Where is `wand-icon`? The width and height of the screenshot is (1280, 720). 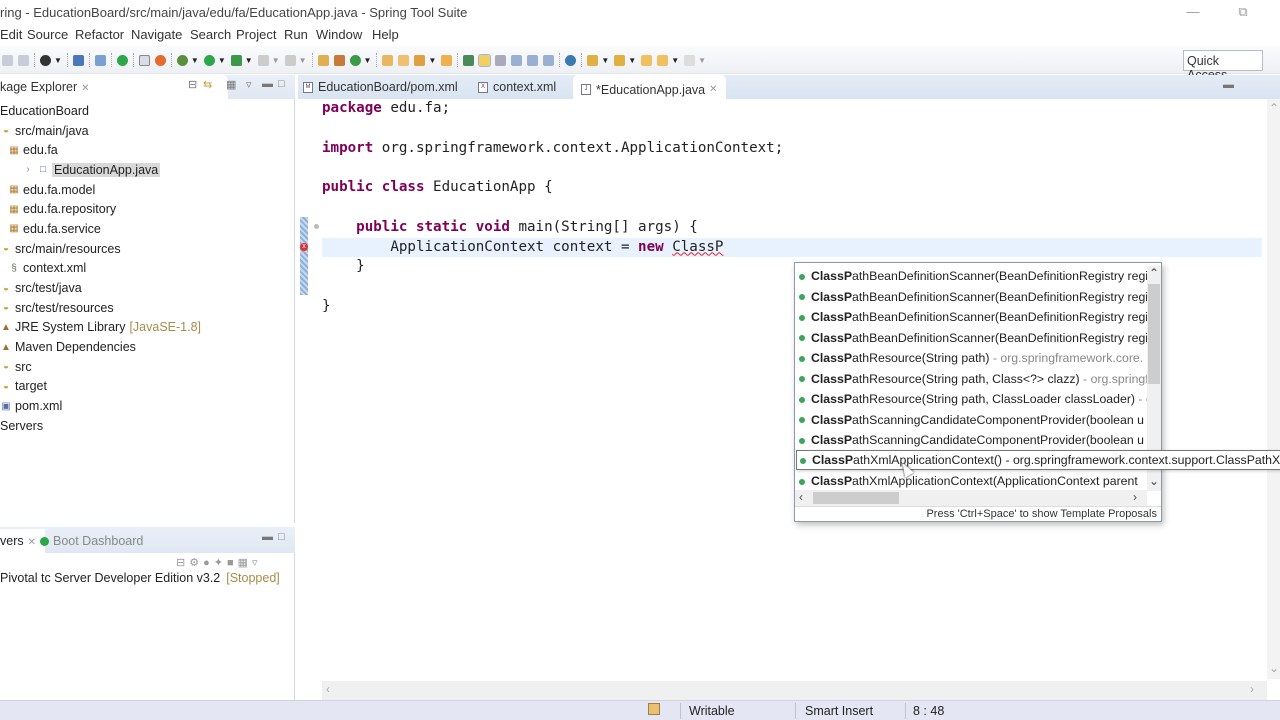
wand-icon is located at coordinates (420, 60).